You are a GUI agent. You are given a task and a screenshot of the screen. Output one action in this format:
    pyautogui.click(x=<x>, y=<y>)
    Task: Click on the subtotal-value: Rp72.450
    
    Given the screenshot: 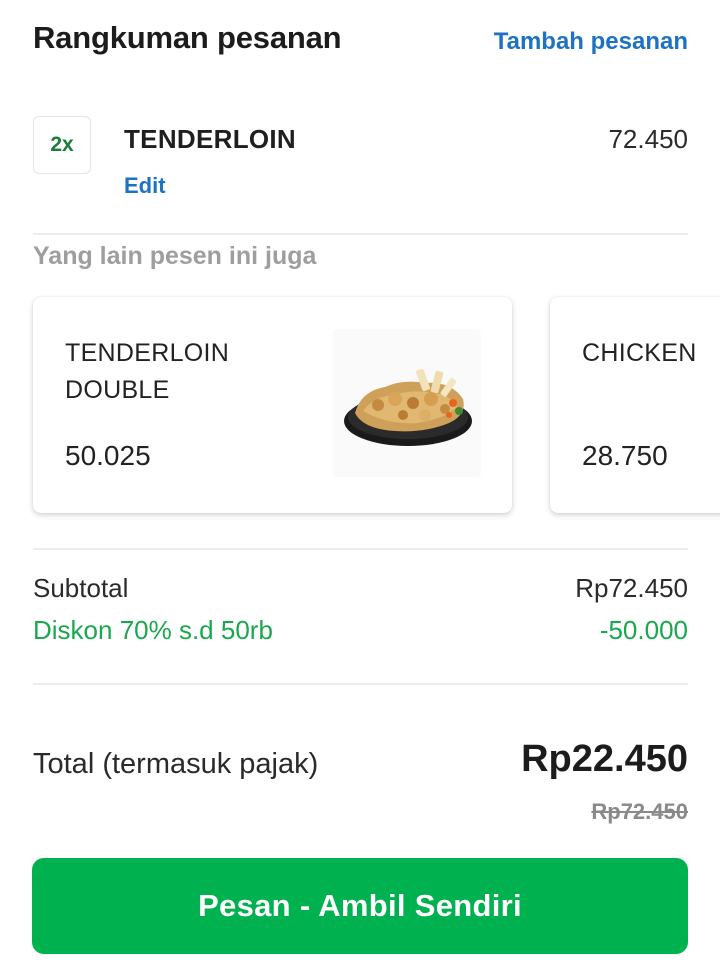 What is the action you would take?
    pyautogui.click(x=631, y=588)
    